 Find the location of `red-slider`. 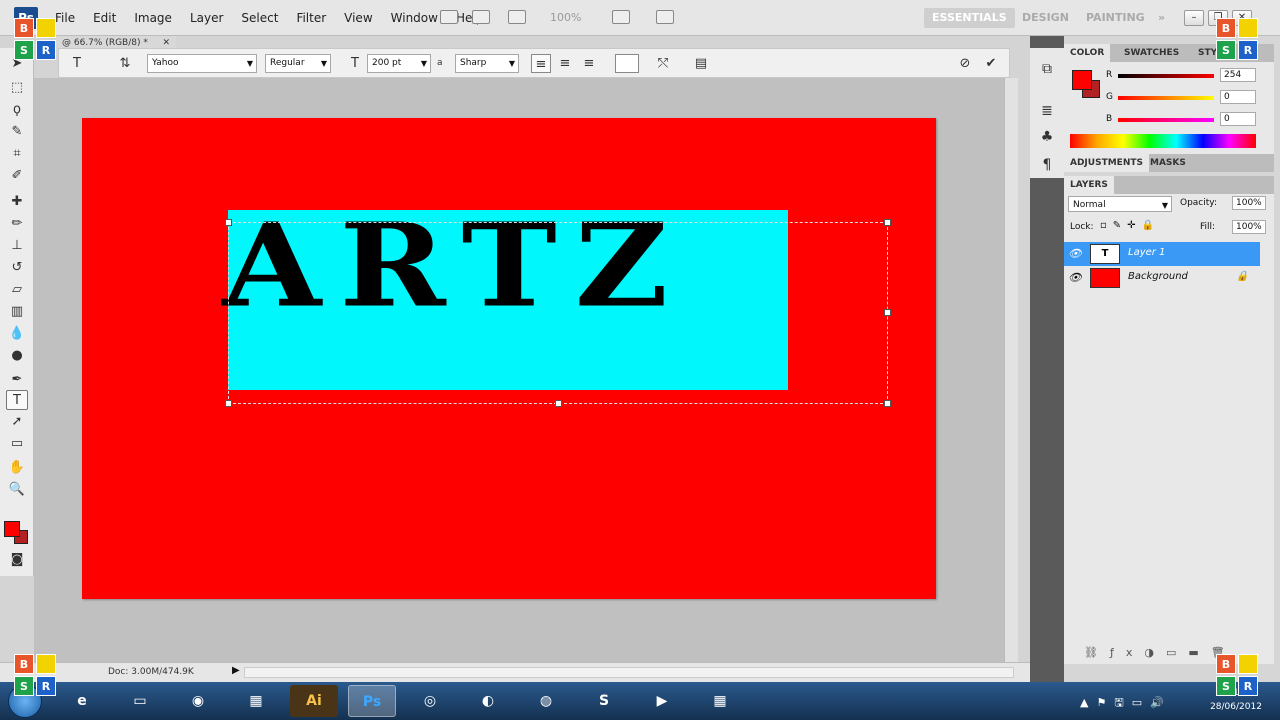

red-slider is located at coordinates (1166, 76).